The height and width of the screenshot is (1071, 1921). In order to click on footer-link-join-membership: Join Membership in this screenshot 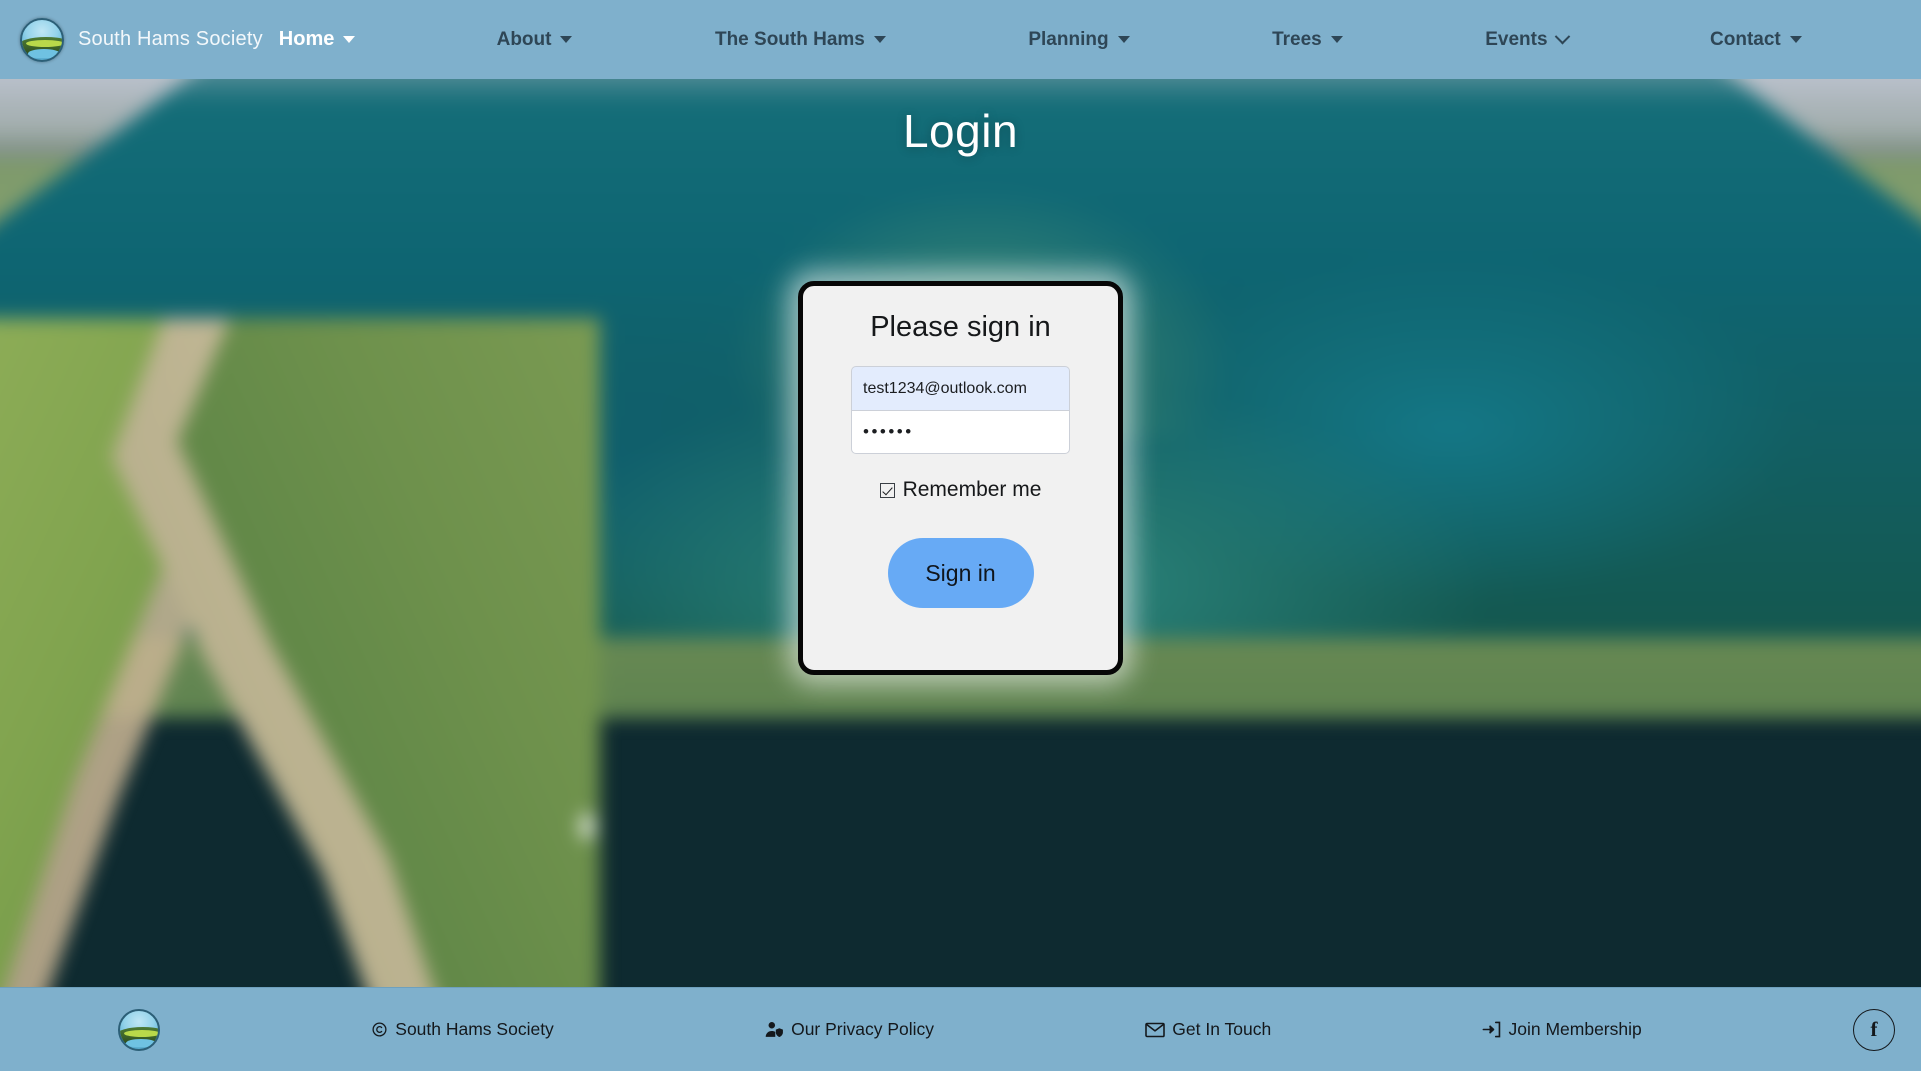, I will do `click(1562, 1029)`.